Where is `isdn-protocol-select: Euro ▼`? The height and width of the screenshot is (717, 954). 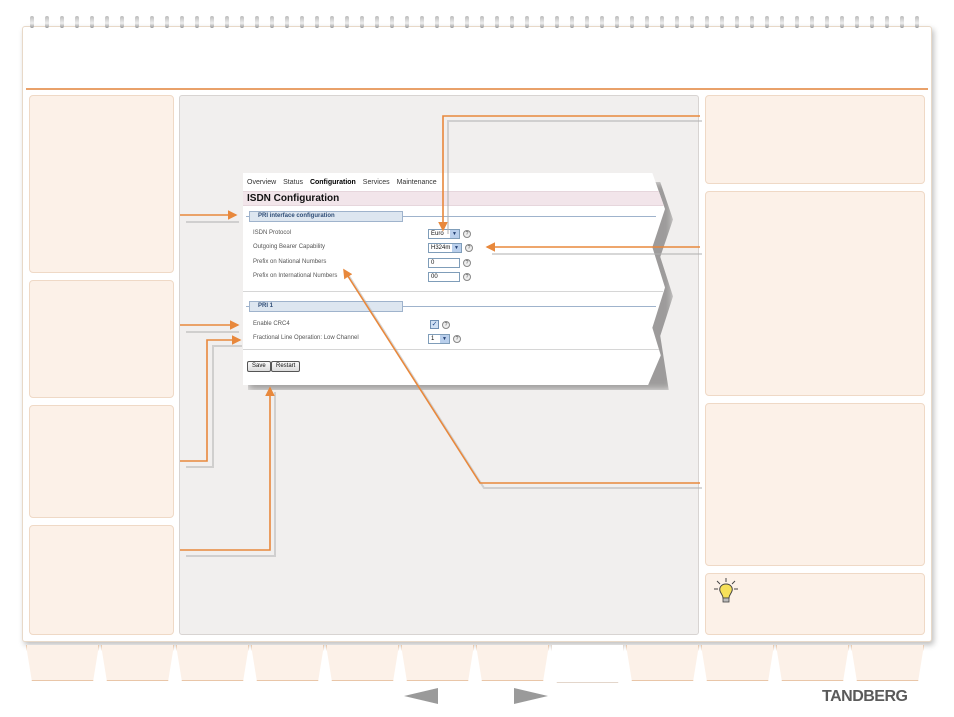
isdn-protocol-select: Euro ▼ is located at coordinates (444, 234).